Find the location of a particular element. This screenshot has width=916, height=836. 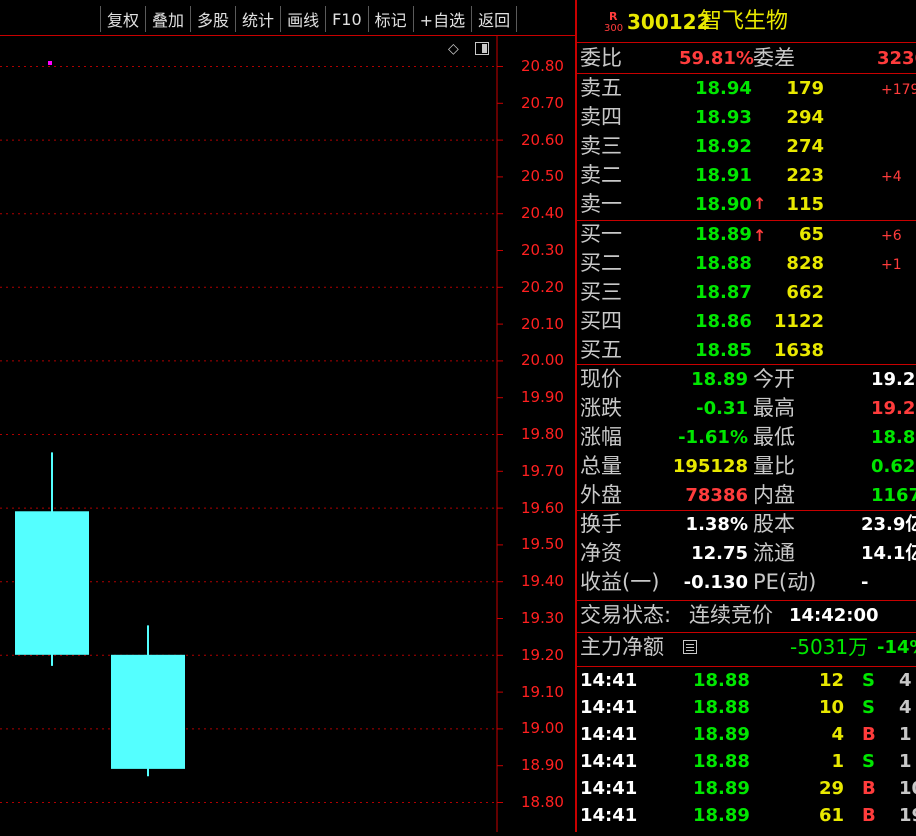

toolbar-button-8: 返回 is located at coordinates (494, 19).